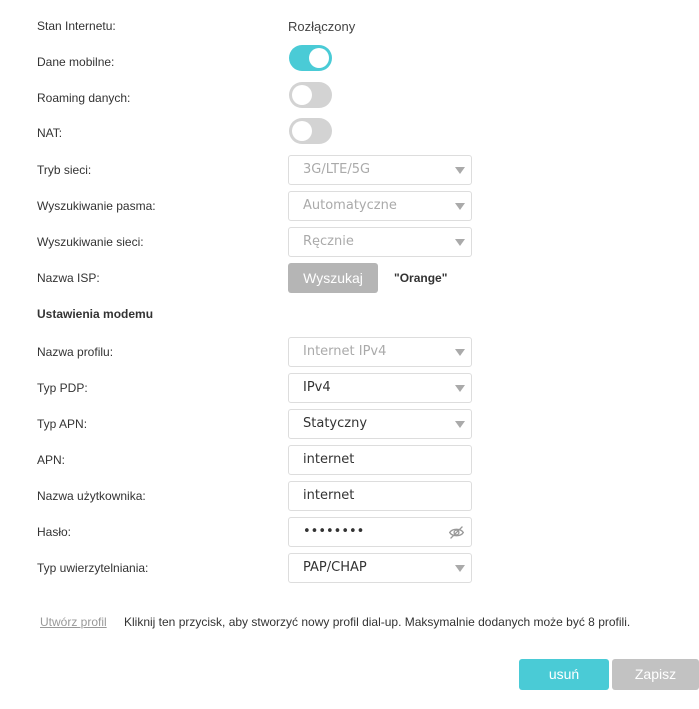 This screenshot has height=709, width=699. I want to click on mobile-data-label: Dane mobilne:, so click(76, 62).